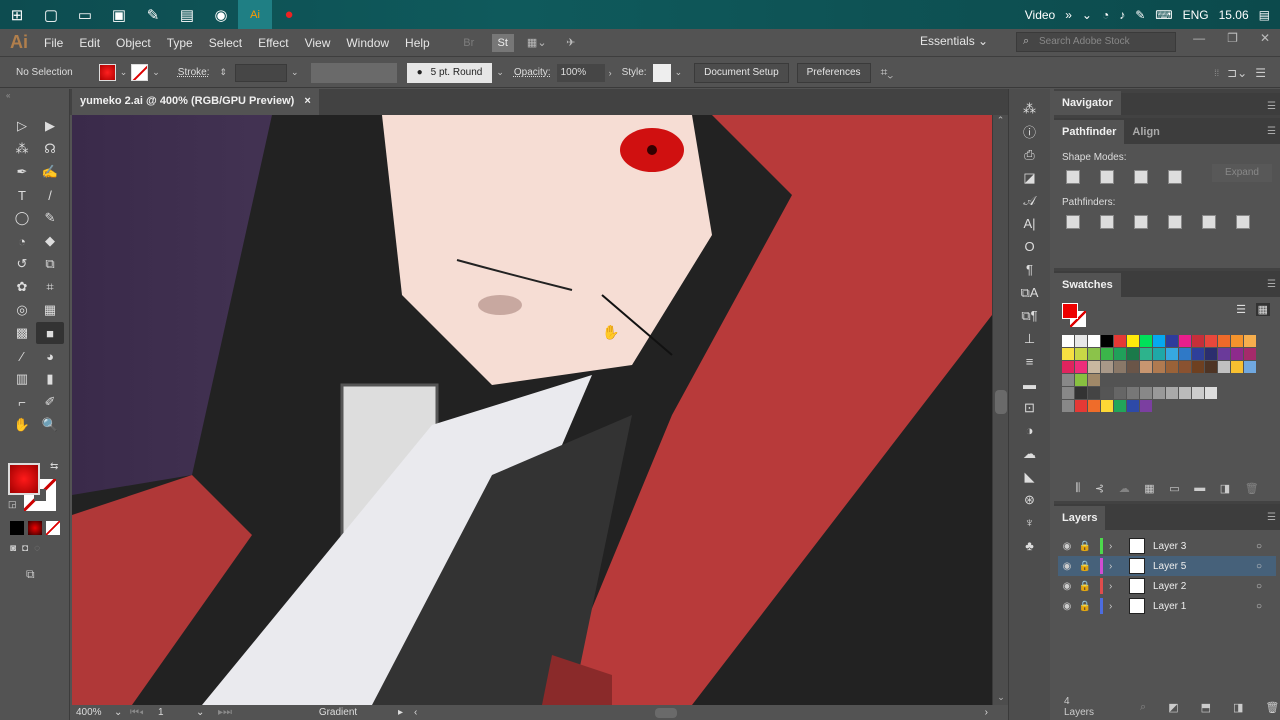 This screenshot has width=1280, height=720. I want to click on new-sublayer-icon: ⬒, so click(1206, 707).